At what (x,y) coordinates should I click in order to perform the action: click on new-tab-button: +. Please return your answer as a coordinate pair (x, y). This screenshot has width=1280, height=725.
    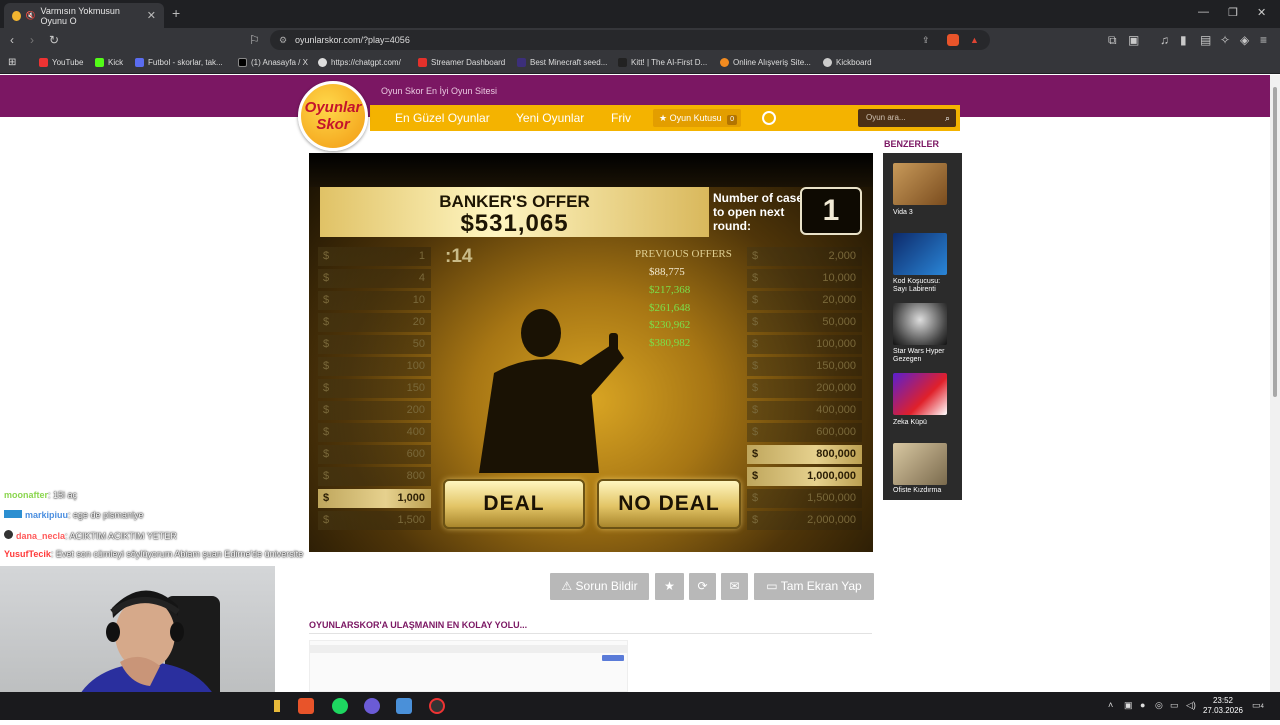
    Looking at the image, I should click on (176, 13).